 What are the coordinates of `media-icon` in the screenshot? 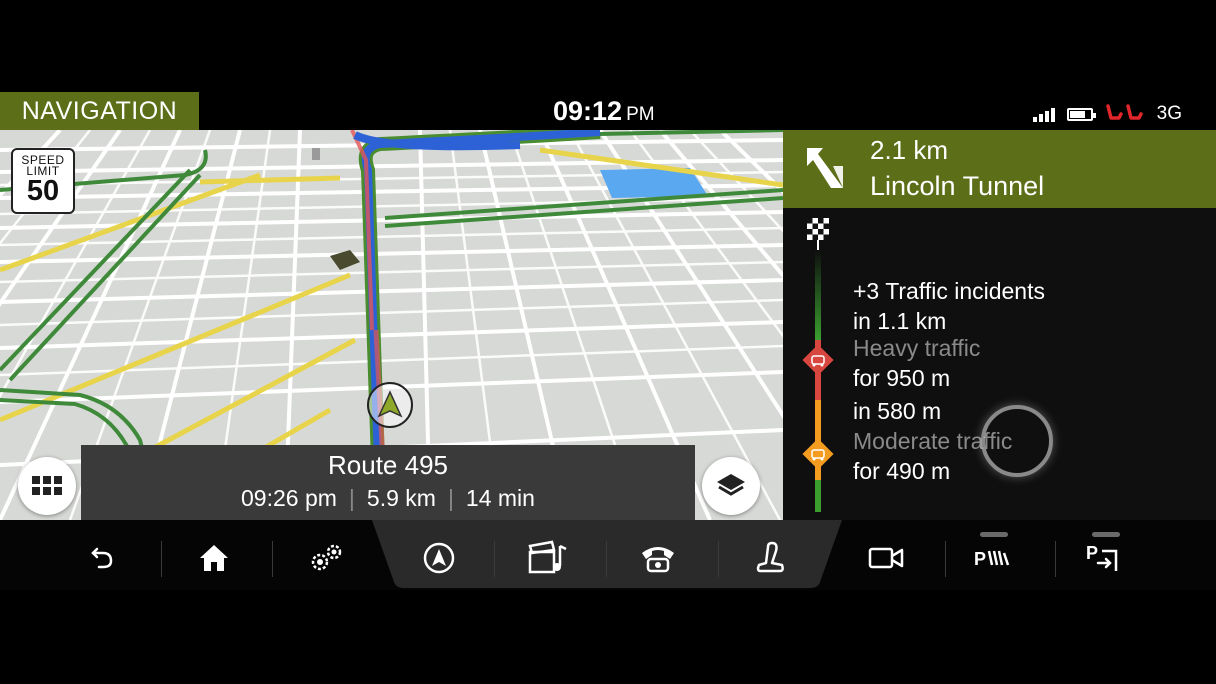 It's located at (547, 557).